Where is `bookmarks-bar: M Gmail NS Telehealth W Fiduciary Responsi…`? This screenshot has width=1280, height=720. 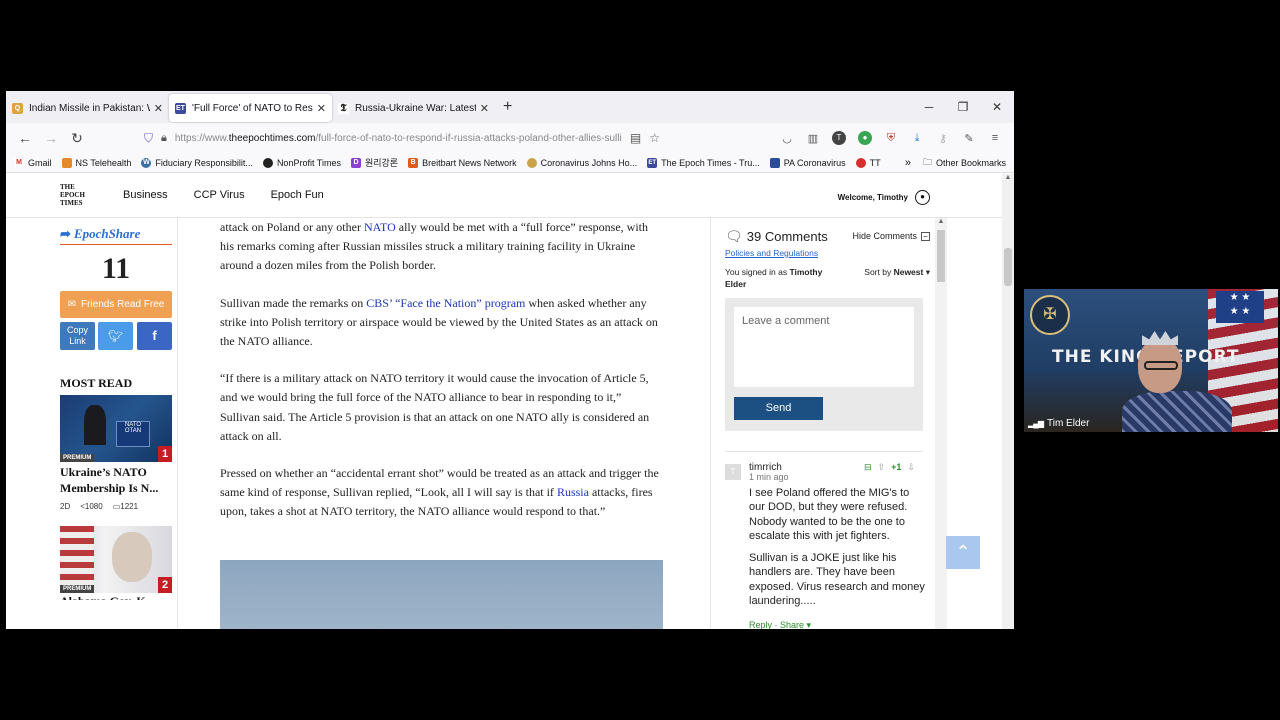 bookmarks-bar: M Gmail NS Telehealth W Fiduciary Responsi… is located at coordinates (510, 163).